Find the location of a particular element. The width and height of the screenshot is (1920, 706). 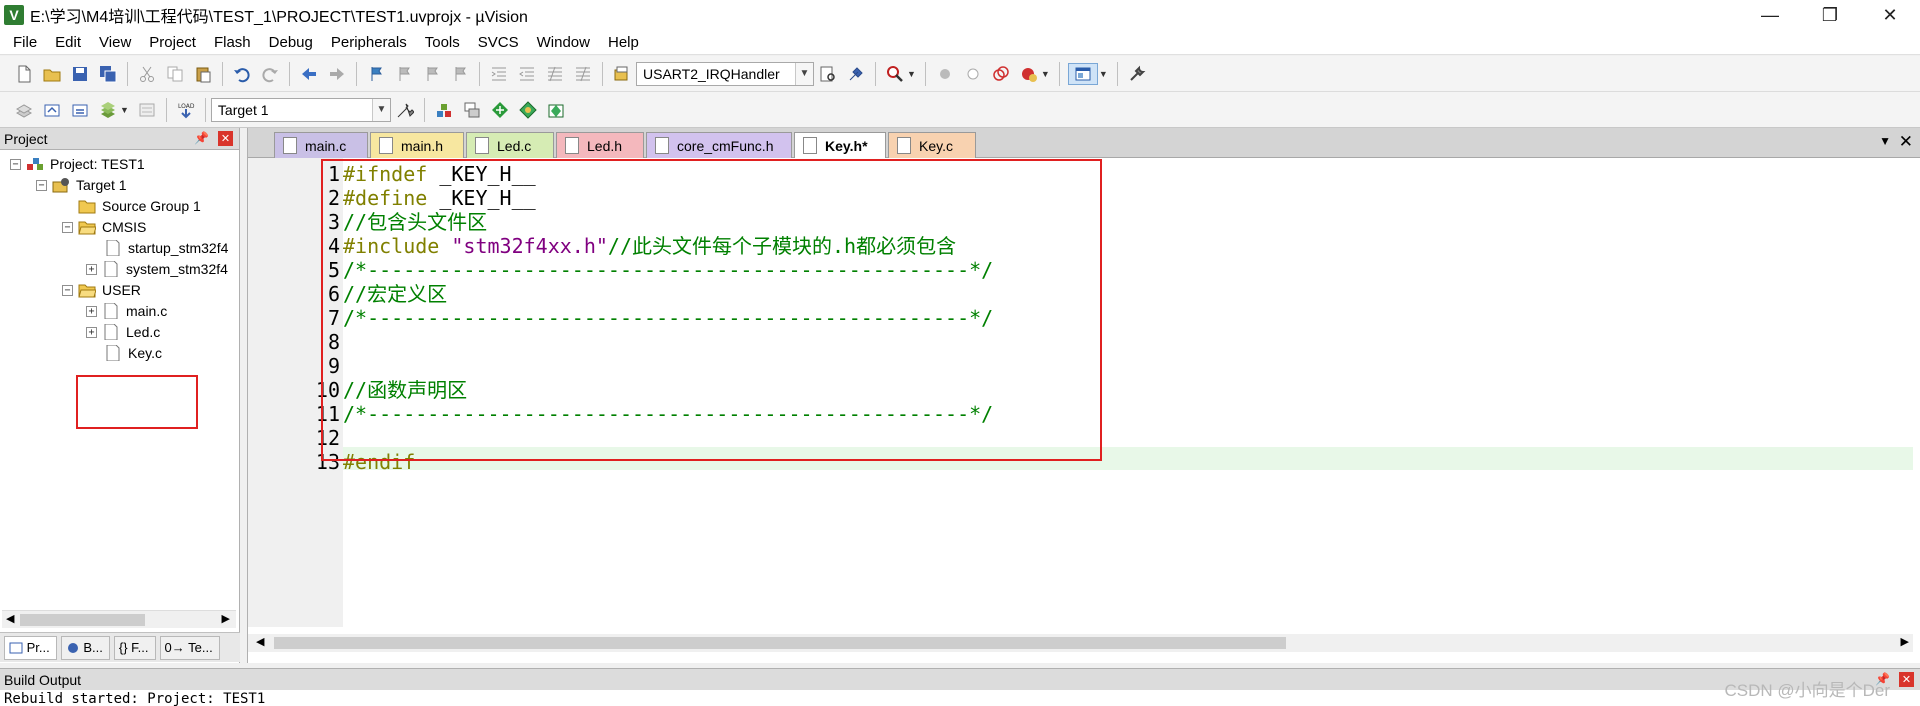

menu-edit: Edit is located at coordinates (68, 42).